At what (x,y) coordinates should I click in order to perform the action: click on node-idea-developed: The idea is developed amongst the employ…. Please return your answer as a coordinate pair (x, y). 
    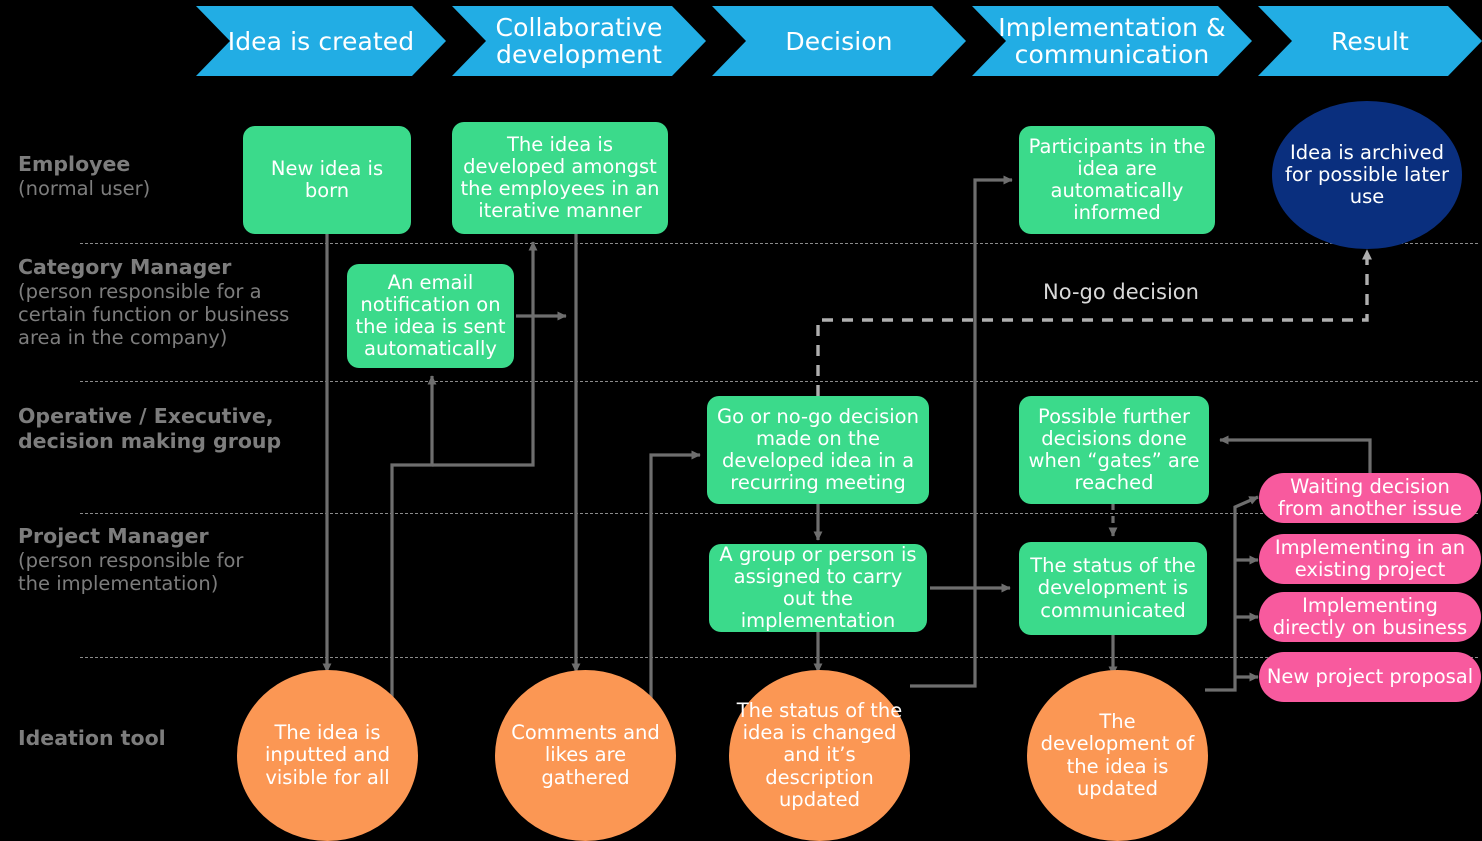
    Looking at the image, I should click on (560, 178).